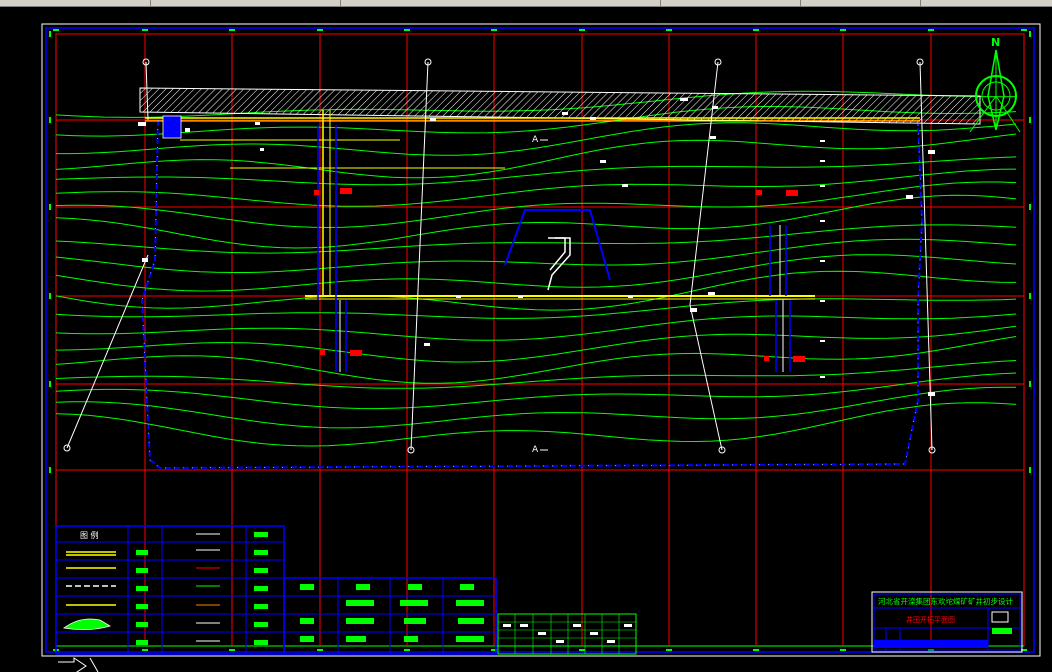 The image size is (1052, 672). I want to click on legend-title: 图 例, so click(89, 535).